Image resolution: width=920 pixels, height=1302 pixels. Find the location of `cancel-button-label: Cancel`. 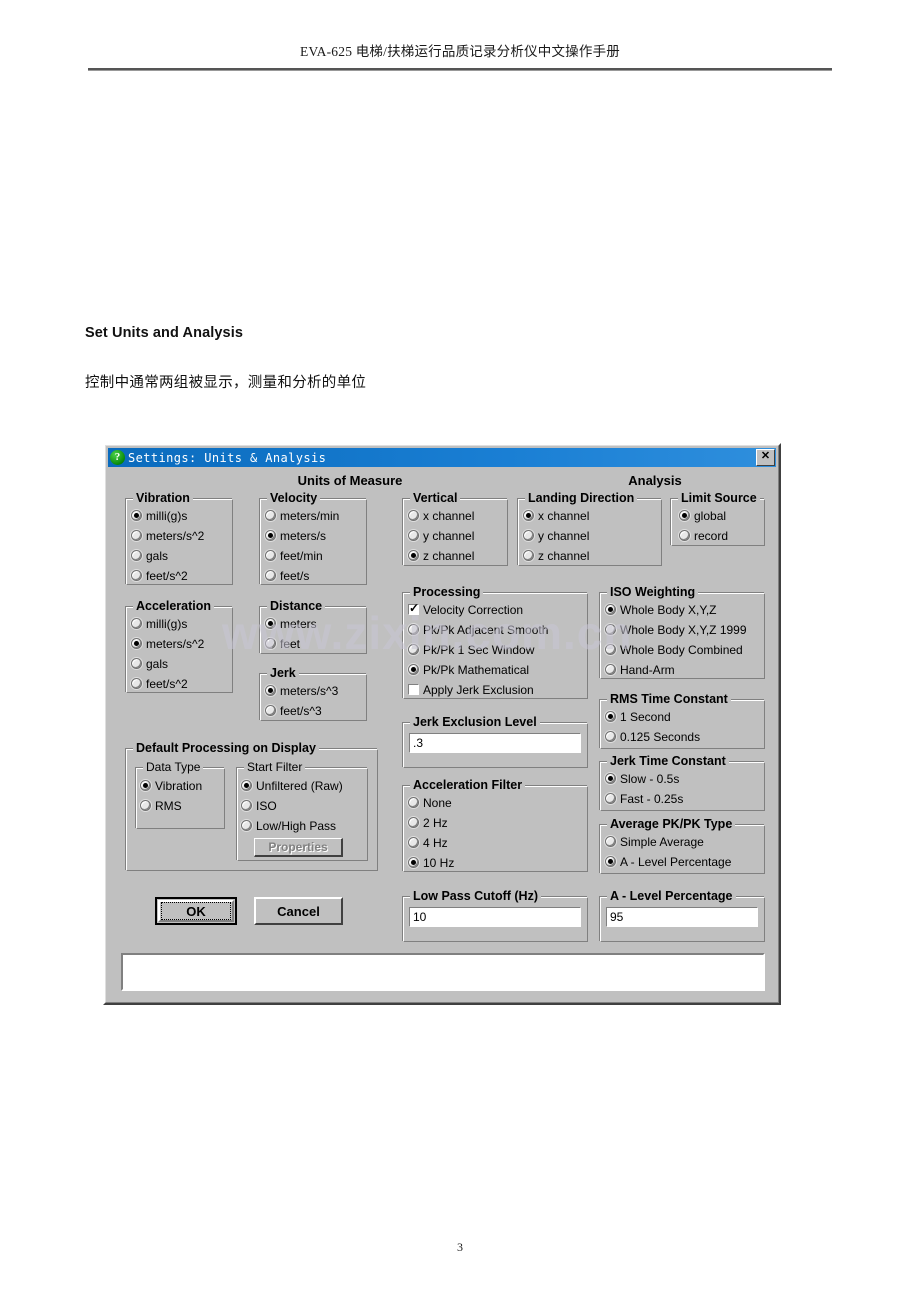

cancel-button-label: Cancel is located at coordinates (298, 911).